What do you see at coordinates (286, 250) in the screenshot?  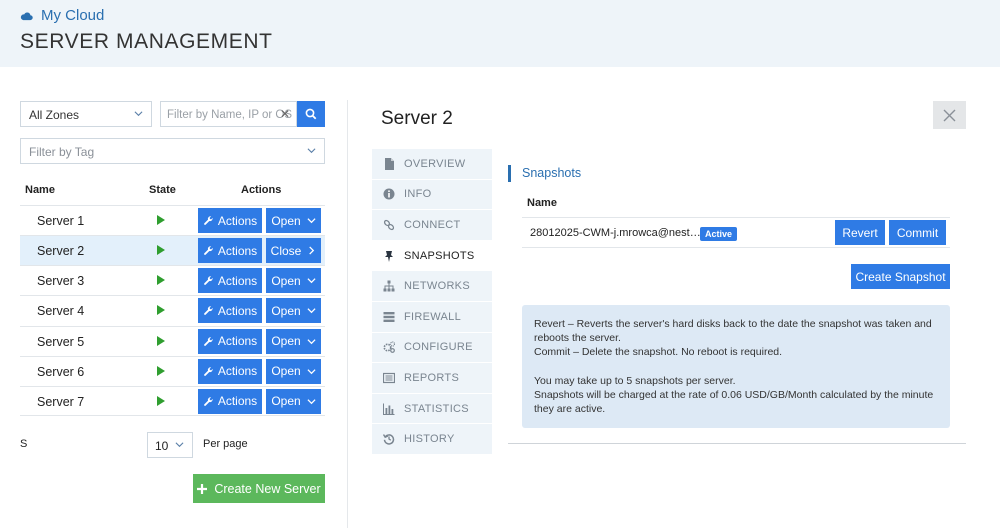 I see `toggle-button-label: Close` at bounding box center [286, 250].